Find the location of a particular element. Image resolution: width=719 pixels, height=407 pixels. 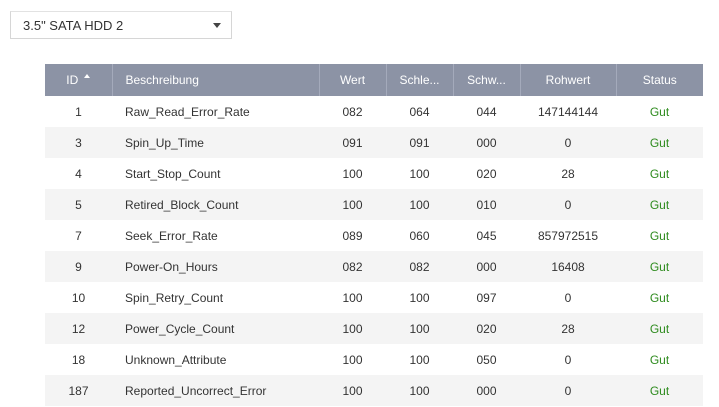

table-row: 12 Power_Cycle_Count 100 100 020 28 Gut is located at coordinates (374, 328).